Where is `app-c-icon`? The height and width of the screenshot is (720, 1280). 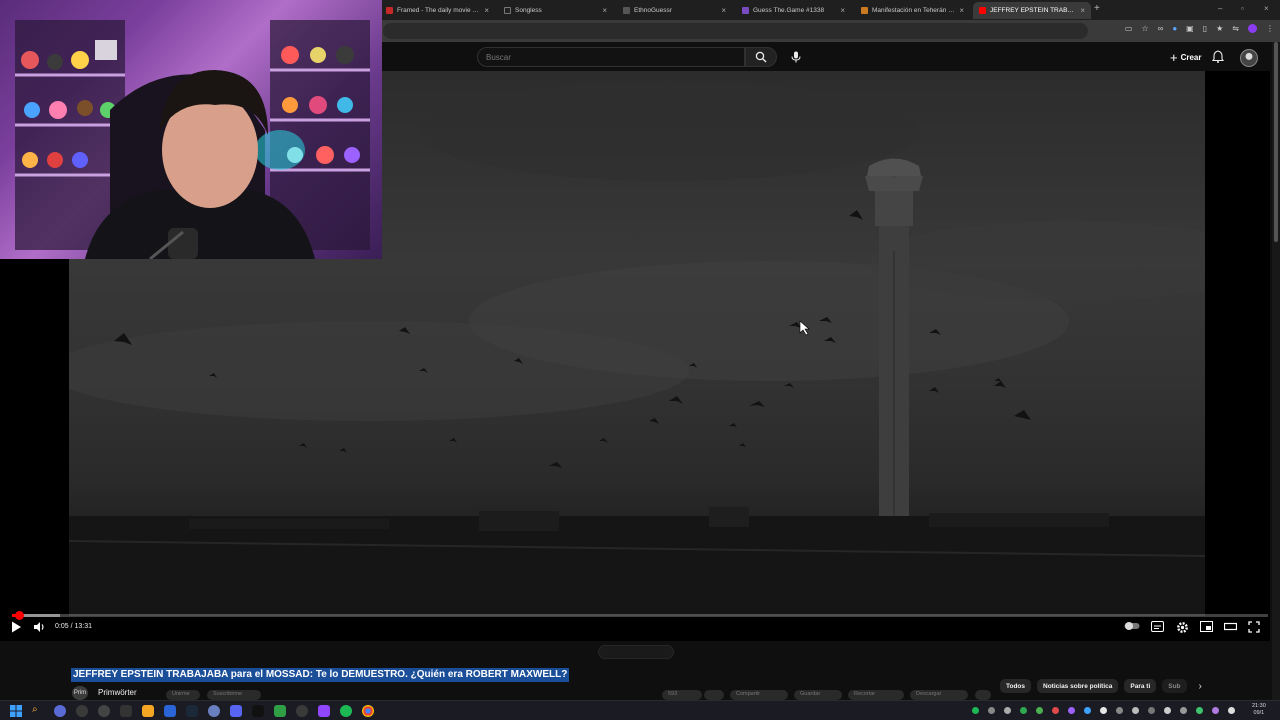
app-c-icon is located at coordinates (302, 711).